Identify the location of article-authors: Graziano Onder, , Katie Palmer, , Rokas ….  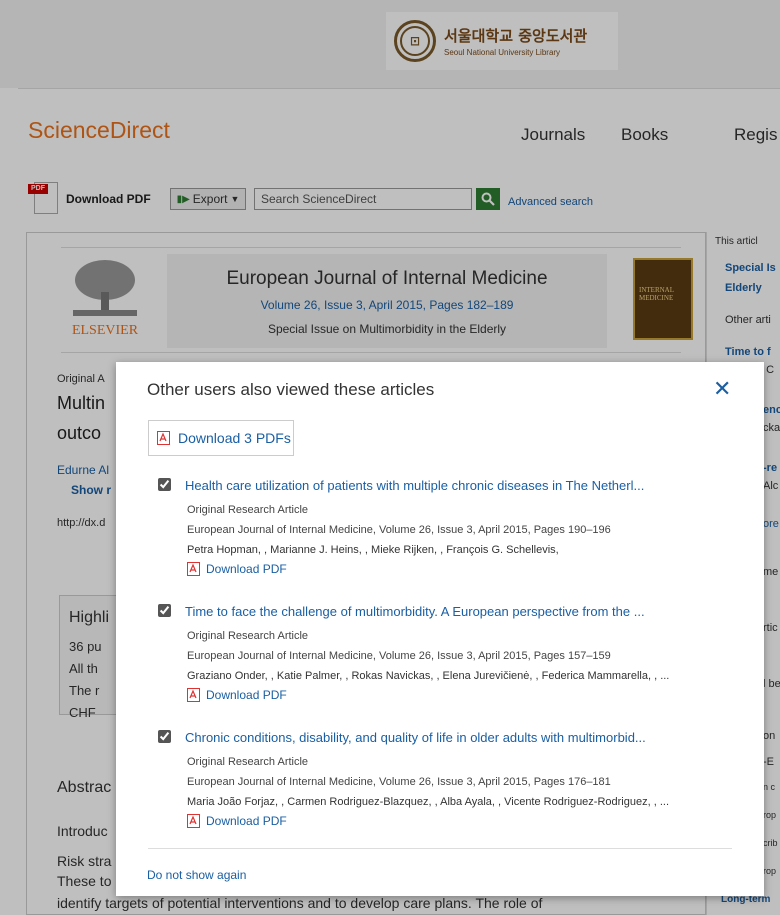
(428, 676).